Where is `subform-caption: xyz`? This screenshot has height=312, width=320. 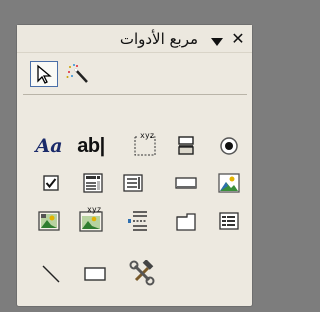 subform-caption: xyz is located at coordinates (94, 209).